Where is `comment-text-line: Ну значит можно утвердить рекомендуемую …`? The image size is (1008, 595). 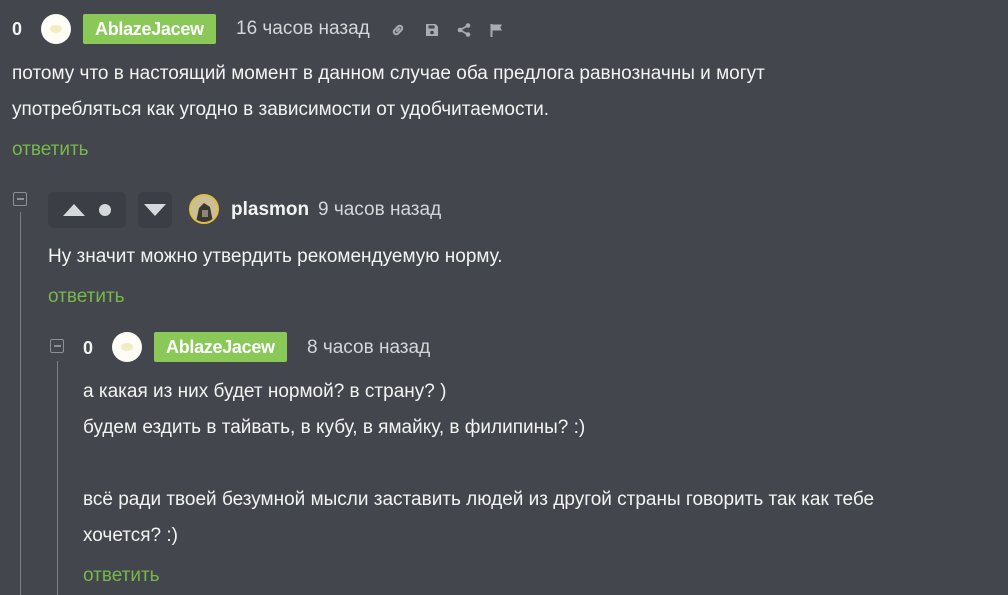 comment-text-line: Ну значит можно утвердить рекомендуемую … is located at coordinates (275, 256).